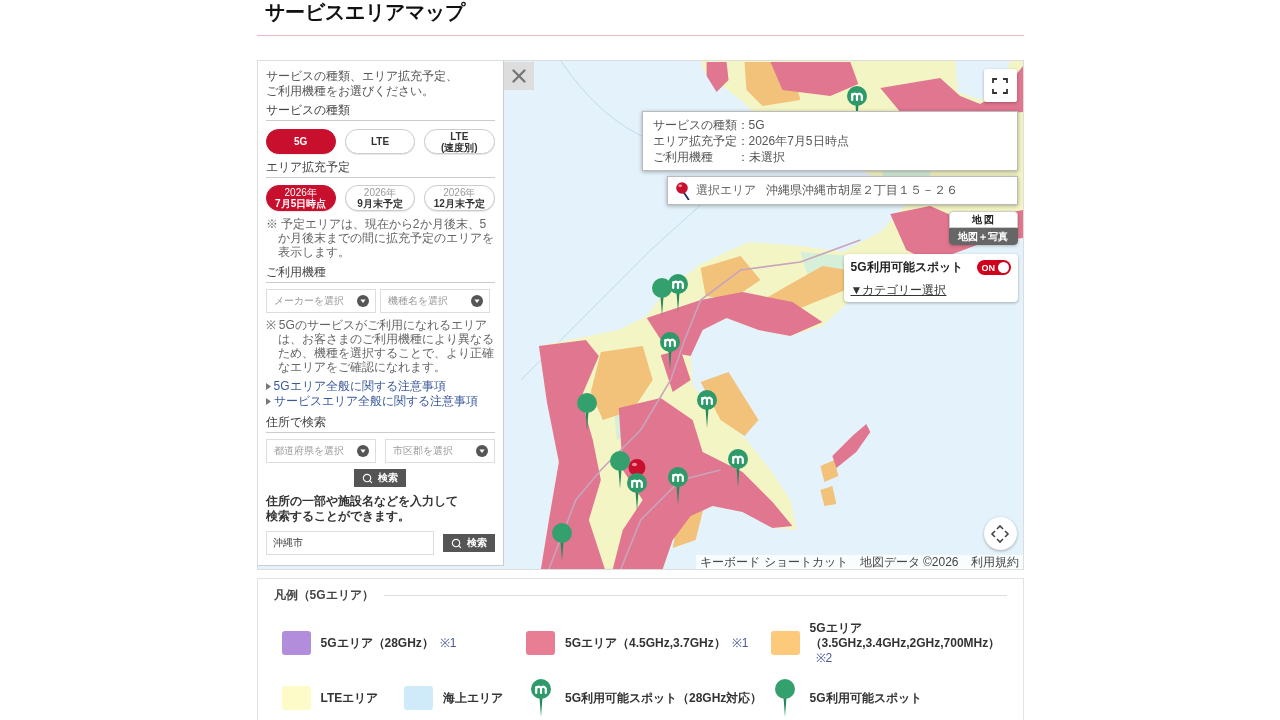 The width and height of the screenshot is (1280, 720). I want to click on note-text: ※ 5Gのサービスがご利用になれるエリアは、お客さまのご利用機種により異なるため、機種を選択することで、より正確なエリアをご確認になれます。, so click(380, 346).